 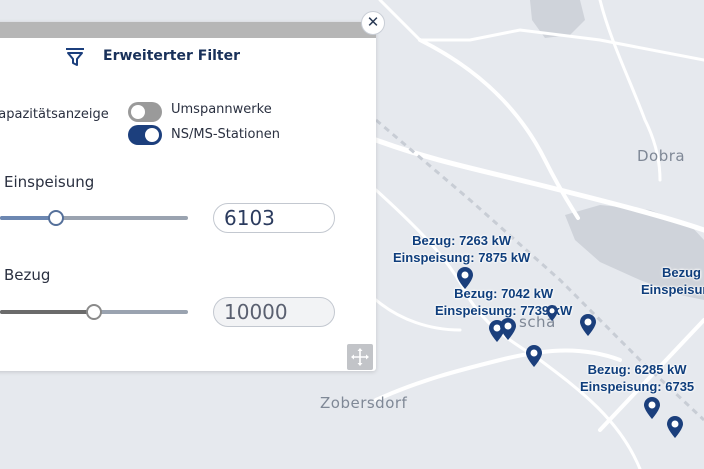 I want to click on close-button: ✕, so click(x=373, y=23).